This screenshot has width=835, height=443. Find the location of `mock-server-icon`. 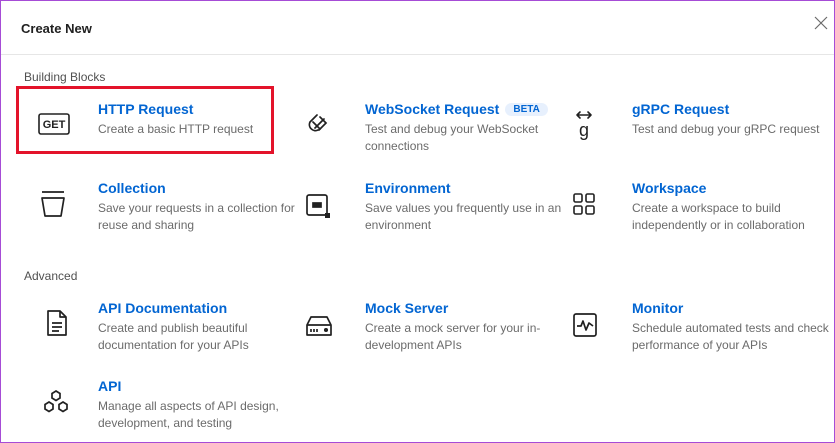

mock-server-icon is located at coordinates (321, 331).